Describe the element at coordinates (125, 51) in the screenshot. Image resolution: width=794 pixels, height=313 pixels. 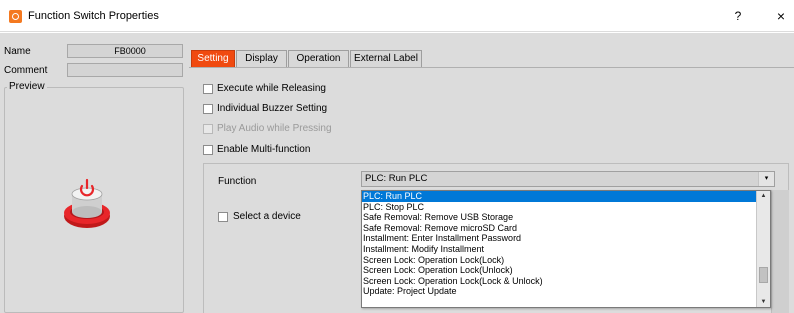
I see `name-field: FB0000` at that location.